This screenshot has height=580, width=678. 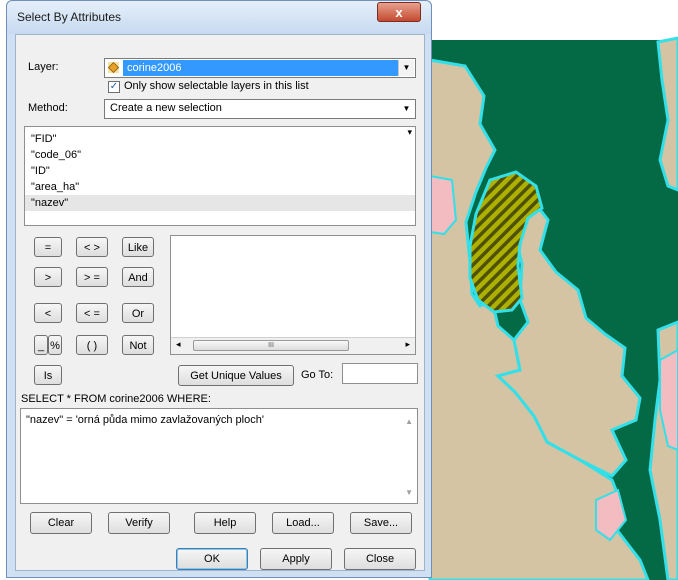 What do you see at coordinates (406, 68) in the screenshot?
I see `layer-dropdown-arrow-icon: ▼` at bounding box center [406, 68].